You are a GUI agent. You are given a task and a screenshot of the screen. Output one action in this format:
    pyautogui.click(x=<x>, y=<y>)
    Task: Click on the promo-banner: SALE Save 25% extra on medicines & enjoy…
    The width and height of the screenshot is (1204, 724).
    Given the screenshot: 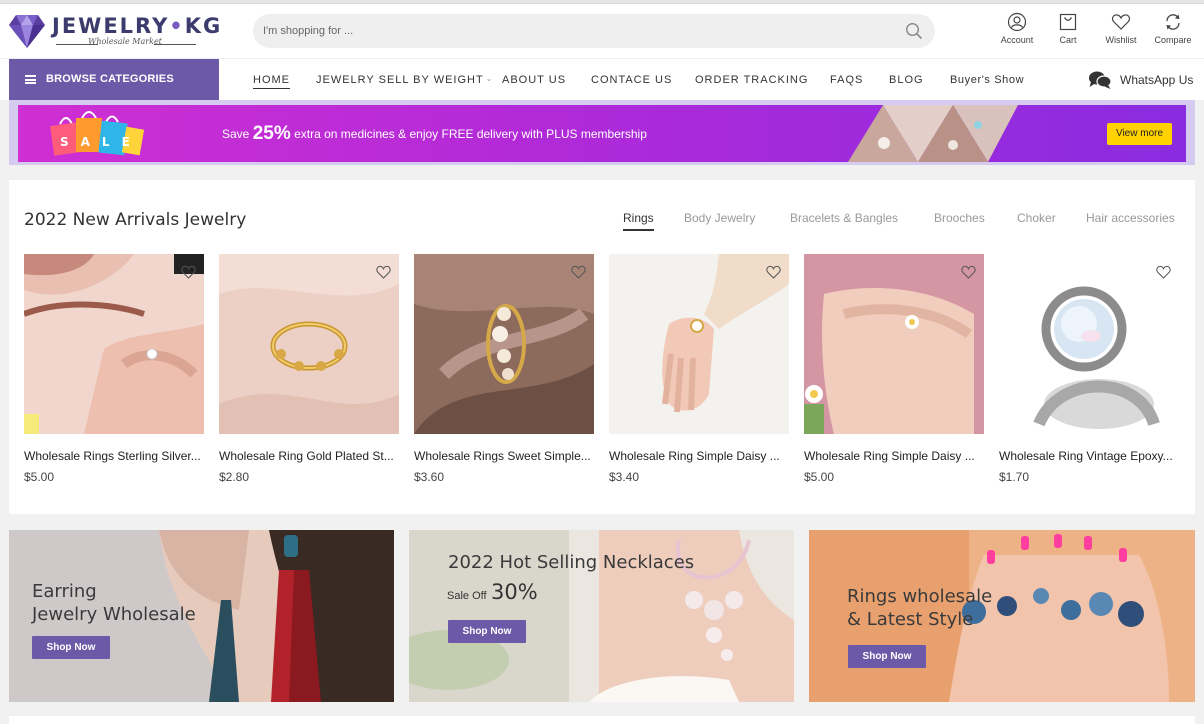 What is the action you would take?
    pyautogui.click(x=602, y=132)
    